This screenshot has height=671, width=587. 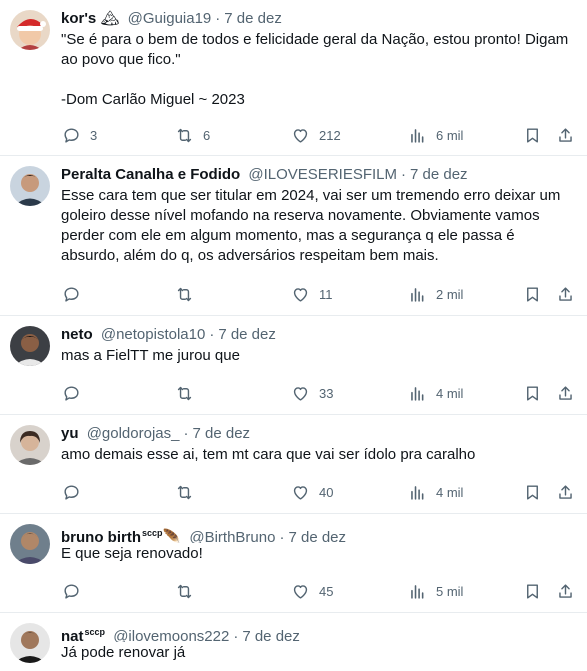 I want to click on view-count: 4 mil, so click(x=450, y=492).